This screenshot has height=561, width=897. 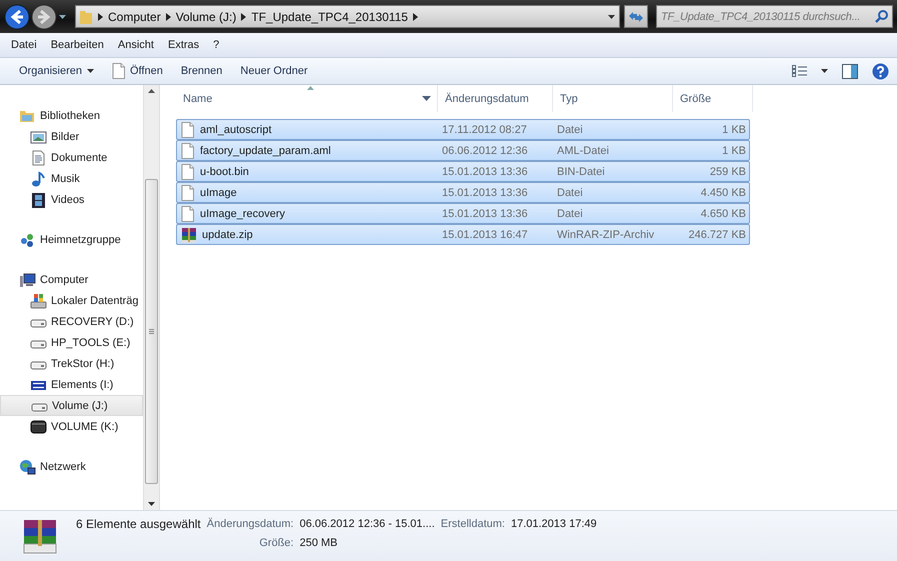 What do you see at coordinates (319, 543) in the screenshot?
I see `field-value: 250 MB` at bounding box center [319, 543].